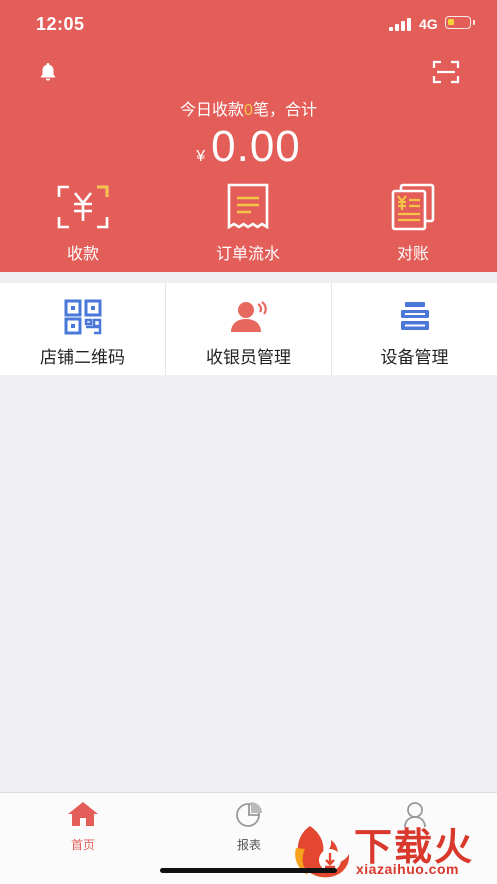 The width and height of the screenshot is (497, 884). What do you see at coordinates (248, 845) in the screenshot?
I see `tab-report-label: 报表` at bounding box center [248, 845].